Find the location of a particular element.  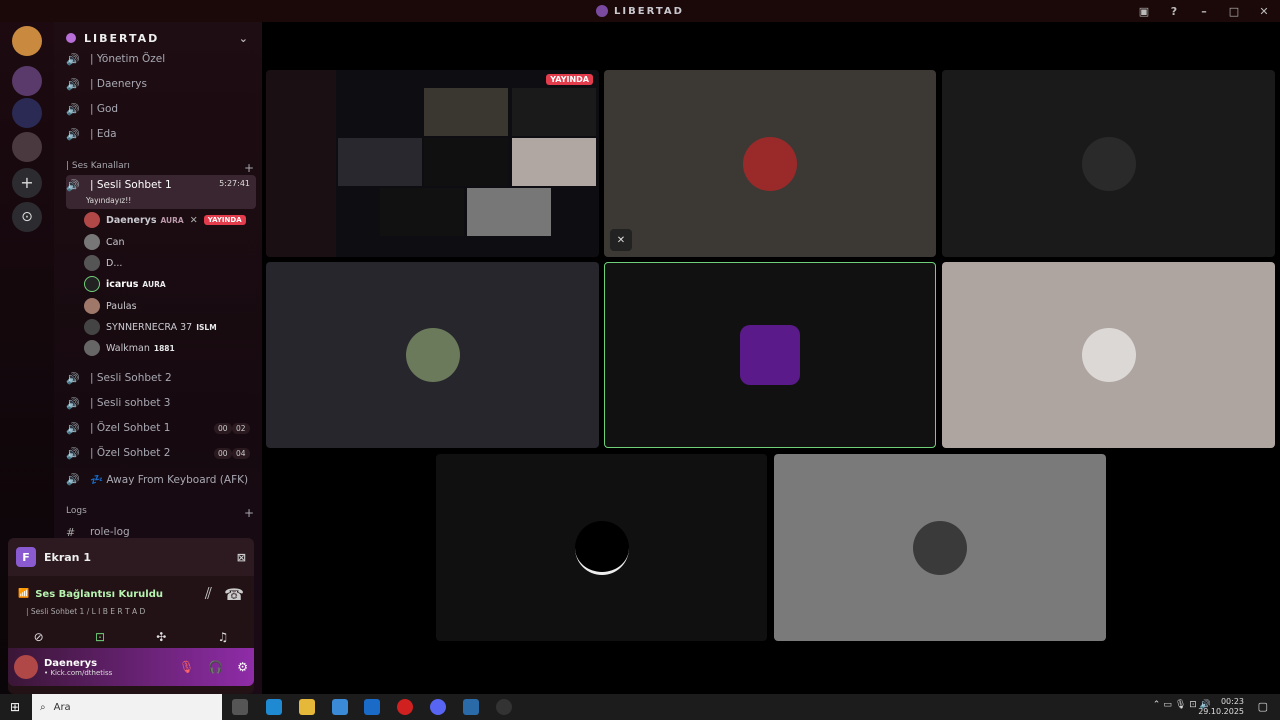

voice-user: Walkman 1881 is located at coordinates (169, 348).